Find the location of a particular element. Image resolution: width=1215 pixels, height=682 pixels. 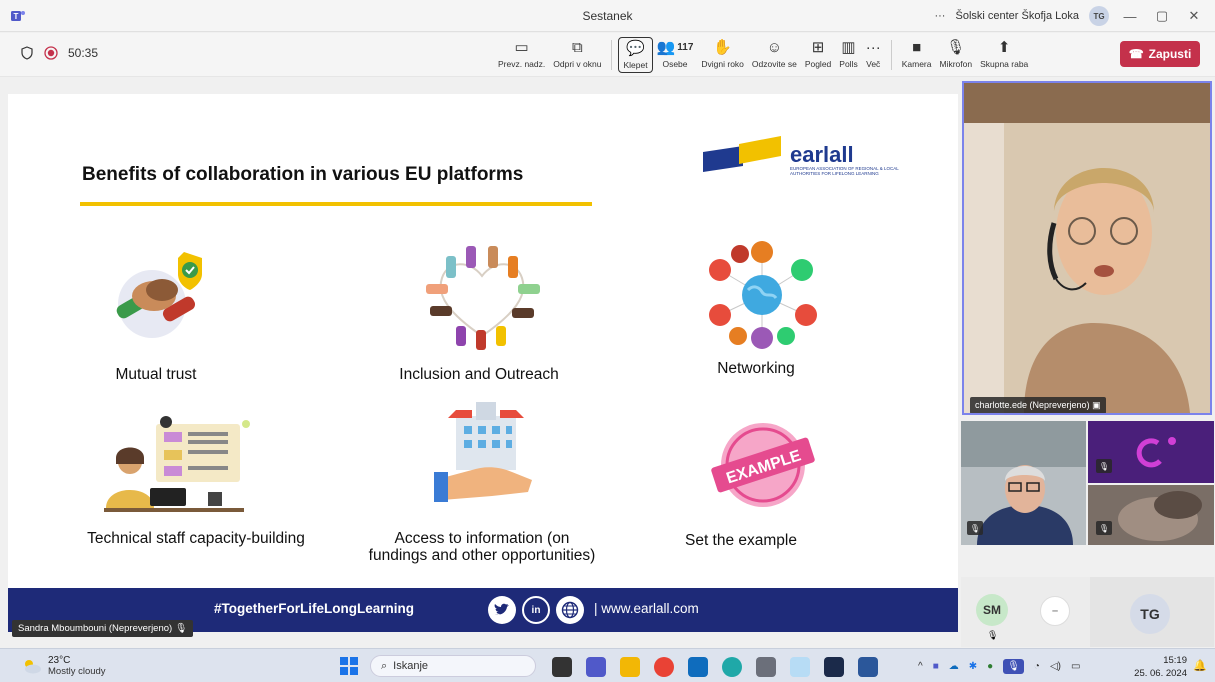

chrome-icon is located at coordinates (664, 667).